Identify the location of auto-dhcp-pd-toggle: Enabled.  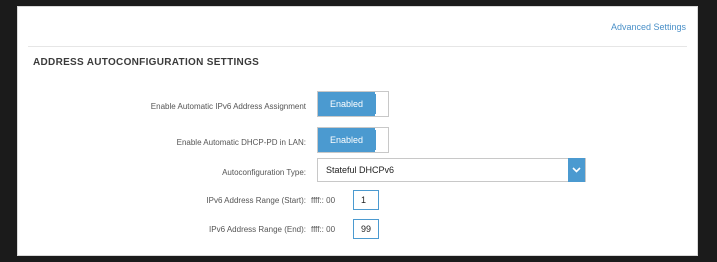
(353, 140).